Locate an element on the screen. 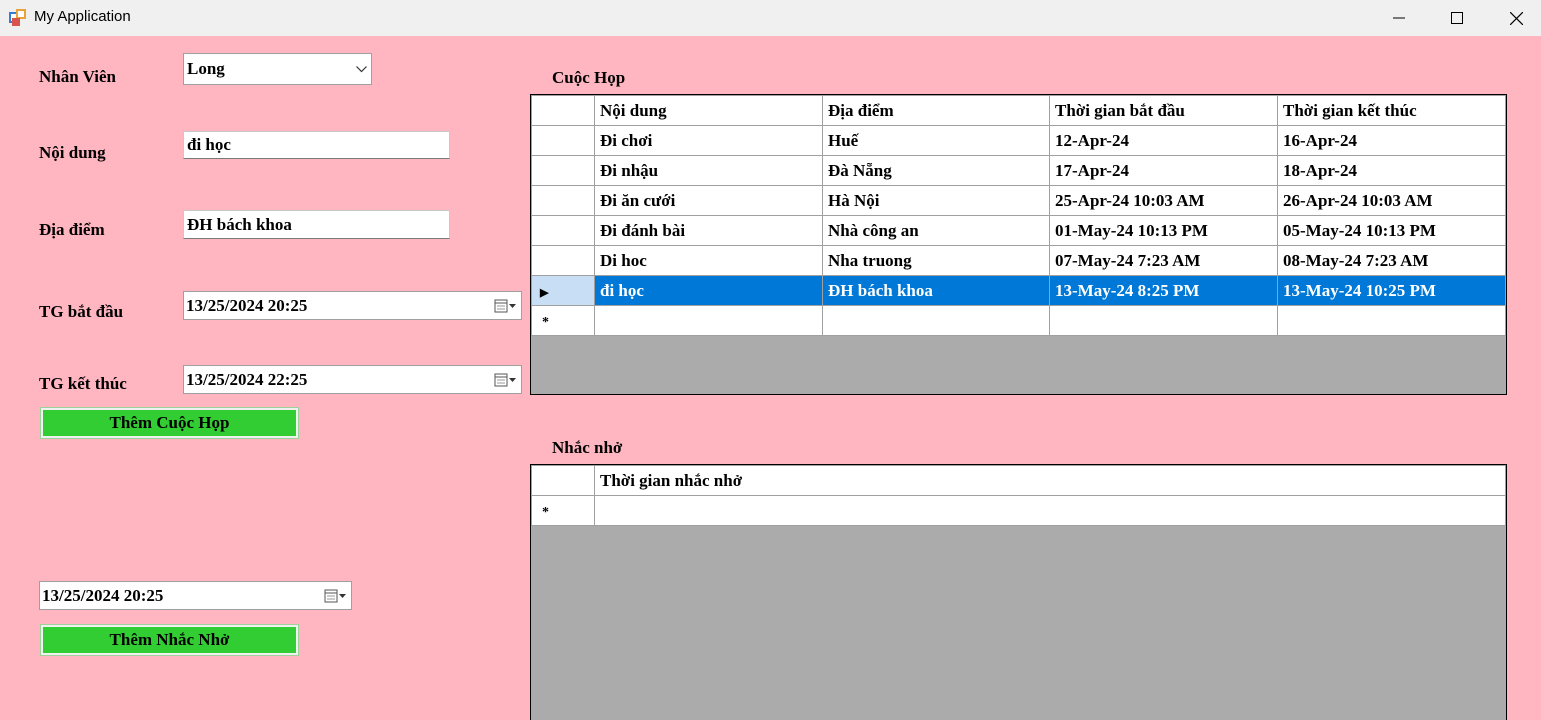 This screenshot has width=1541, height=720. close-button is located at coordinates (1516, 18).